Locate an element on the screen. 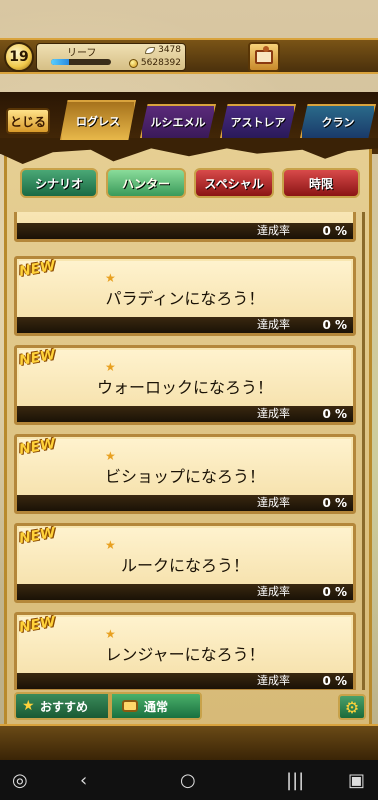 Image resolution: width=378 pixels, height=800 pixels. sofa-icon is located at coordinates (130, 706).